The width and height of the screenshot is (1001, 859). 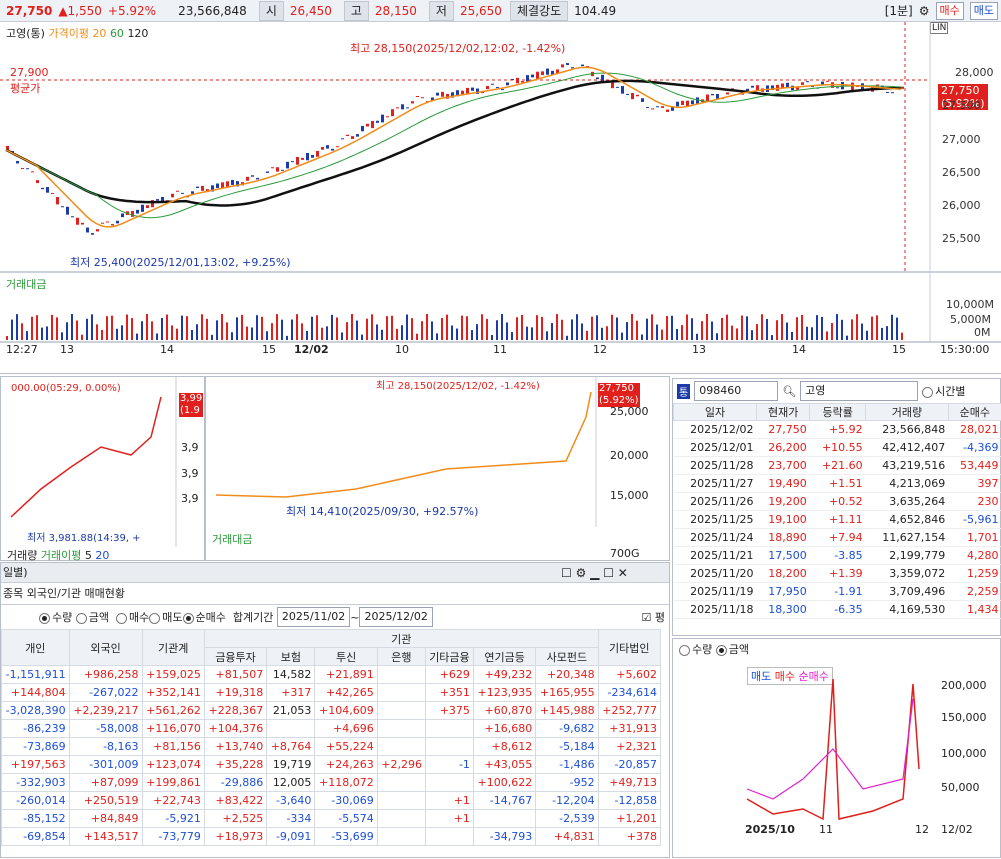 I want to click on high-label: 고, so click(x=356, y=11).